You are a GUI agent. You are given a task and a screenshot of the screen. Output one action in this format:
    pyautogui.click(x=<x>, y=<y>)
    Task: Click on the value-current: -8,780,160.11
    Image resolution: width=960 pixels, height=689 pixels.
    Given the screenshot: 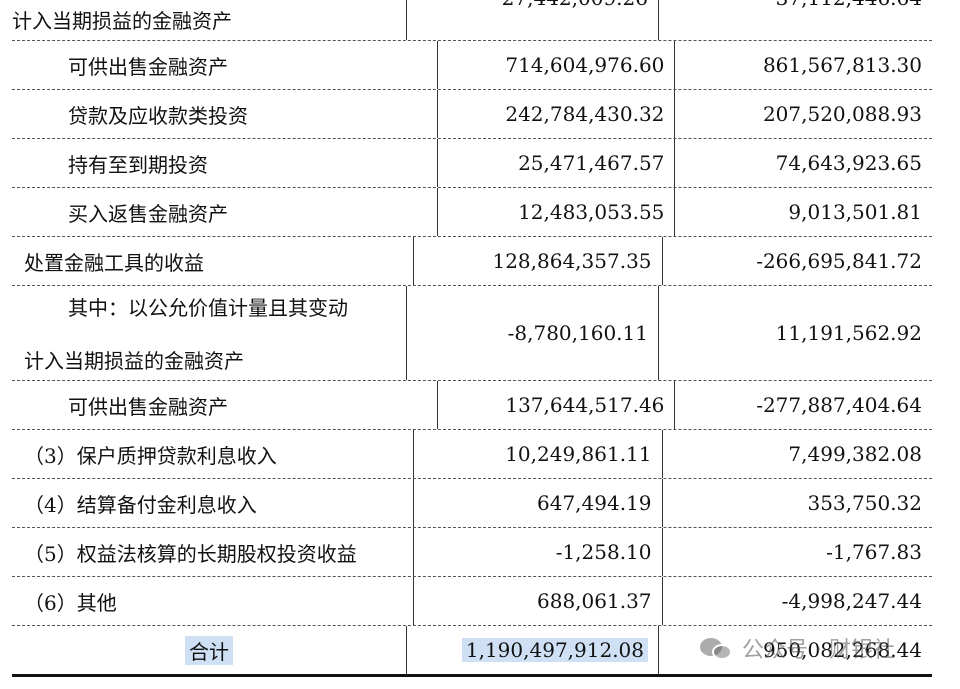 What is the action you would take?
    pyautogui.click(x=532, y=333)
    